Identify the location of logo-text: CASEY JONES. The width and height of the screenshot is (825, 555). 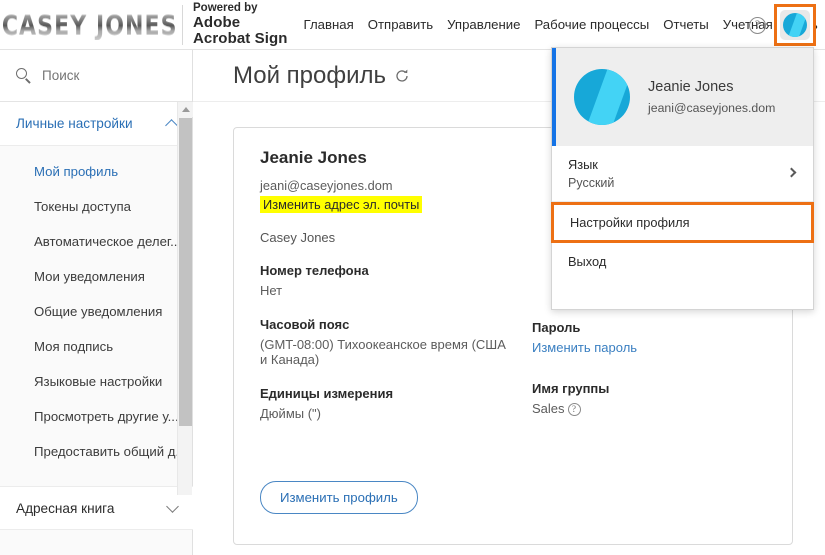
(90, 24).